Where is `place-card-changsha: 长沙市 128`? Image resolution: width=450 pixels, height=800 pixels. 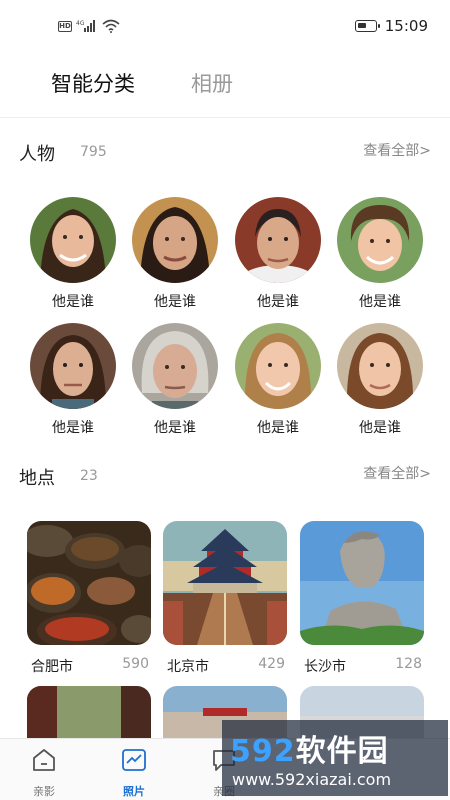
place-card-changsha: 长沙市 128 is located at coordinates (362, 598).